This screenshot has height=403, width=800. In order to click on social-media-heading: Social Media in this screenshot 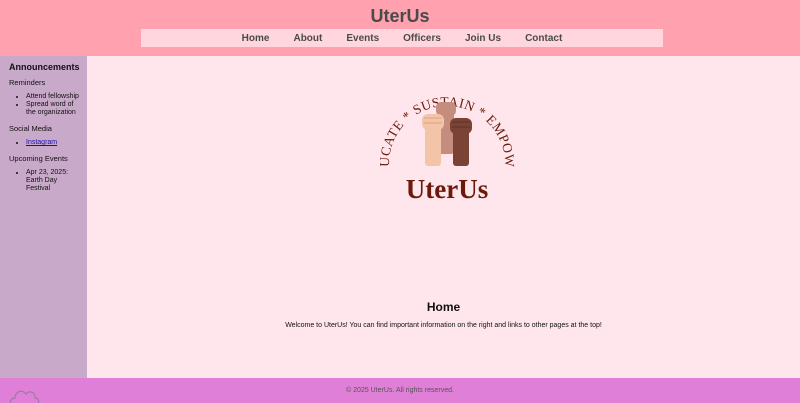, I will do `click(30, 128)`.